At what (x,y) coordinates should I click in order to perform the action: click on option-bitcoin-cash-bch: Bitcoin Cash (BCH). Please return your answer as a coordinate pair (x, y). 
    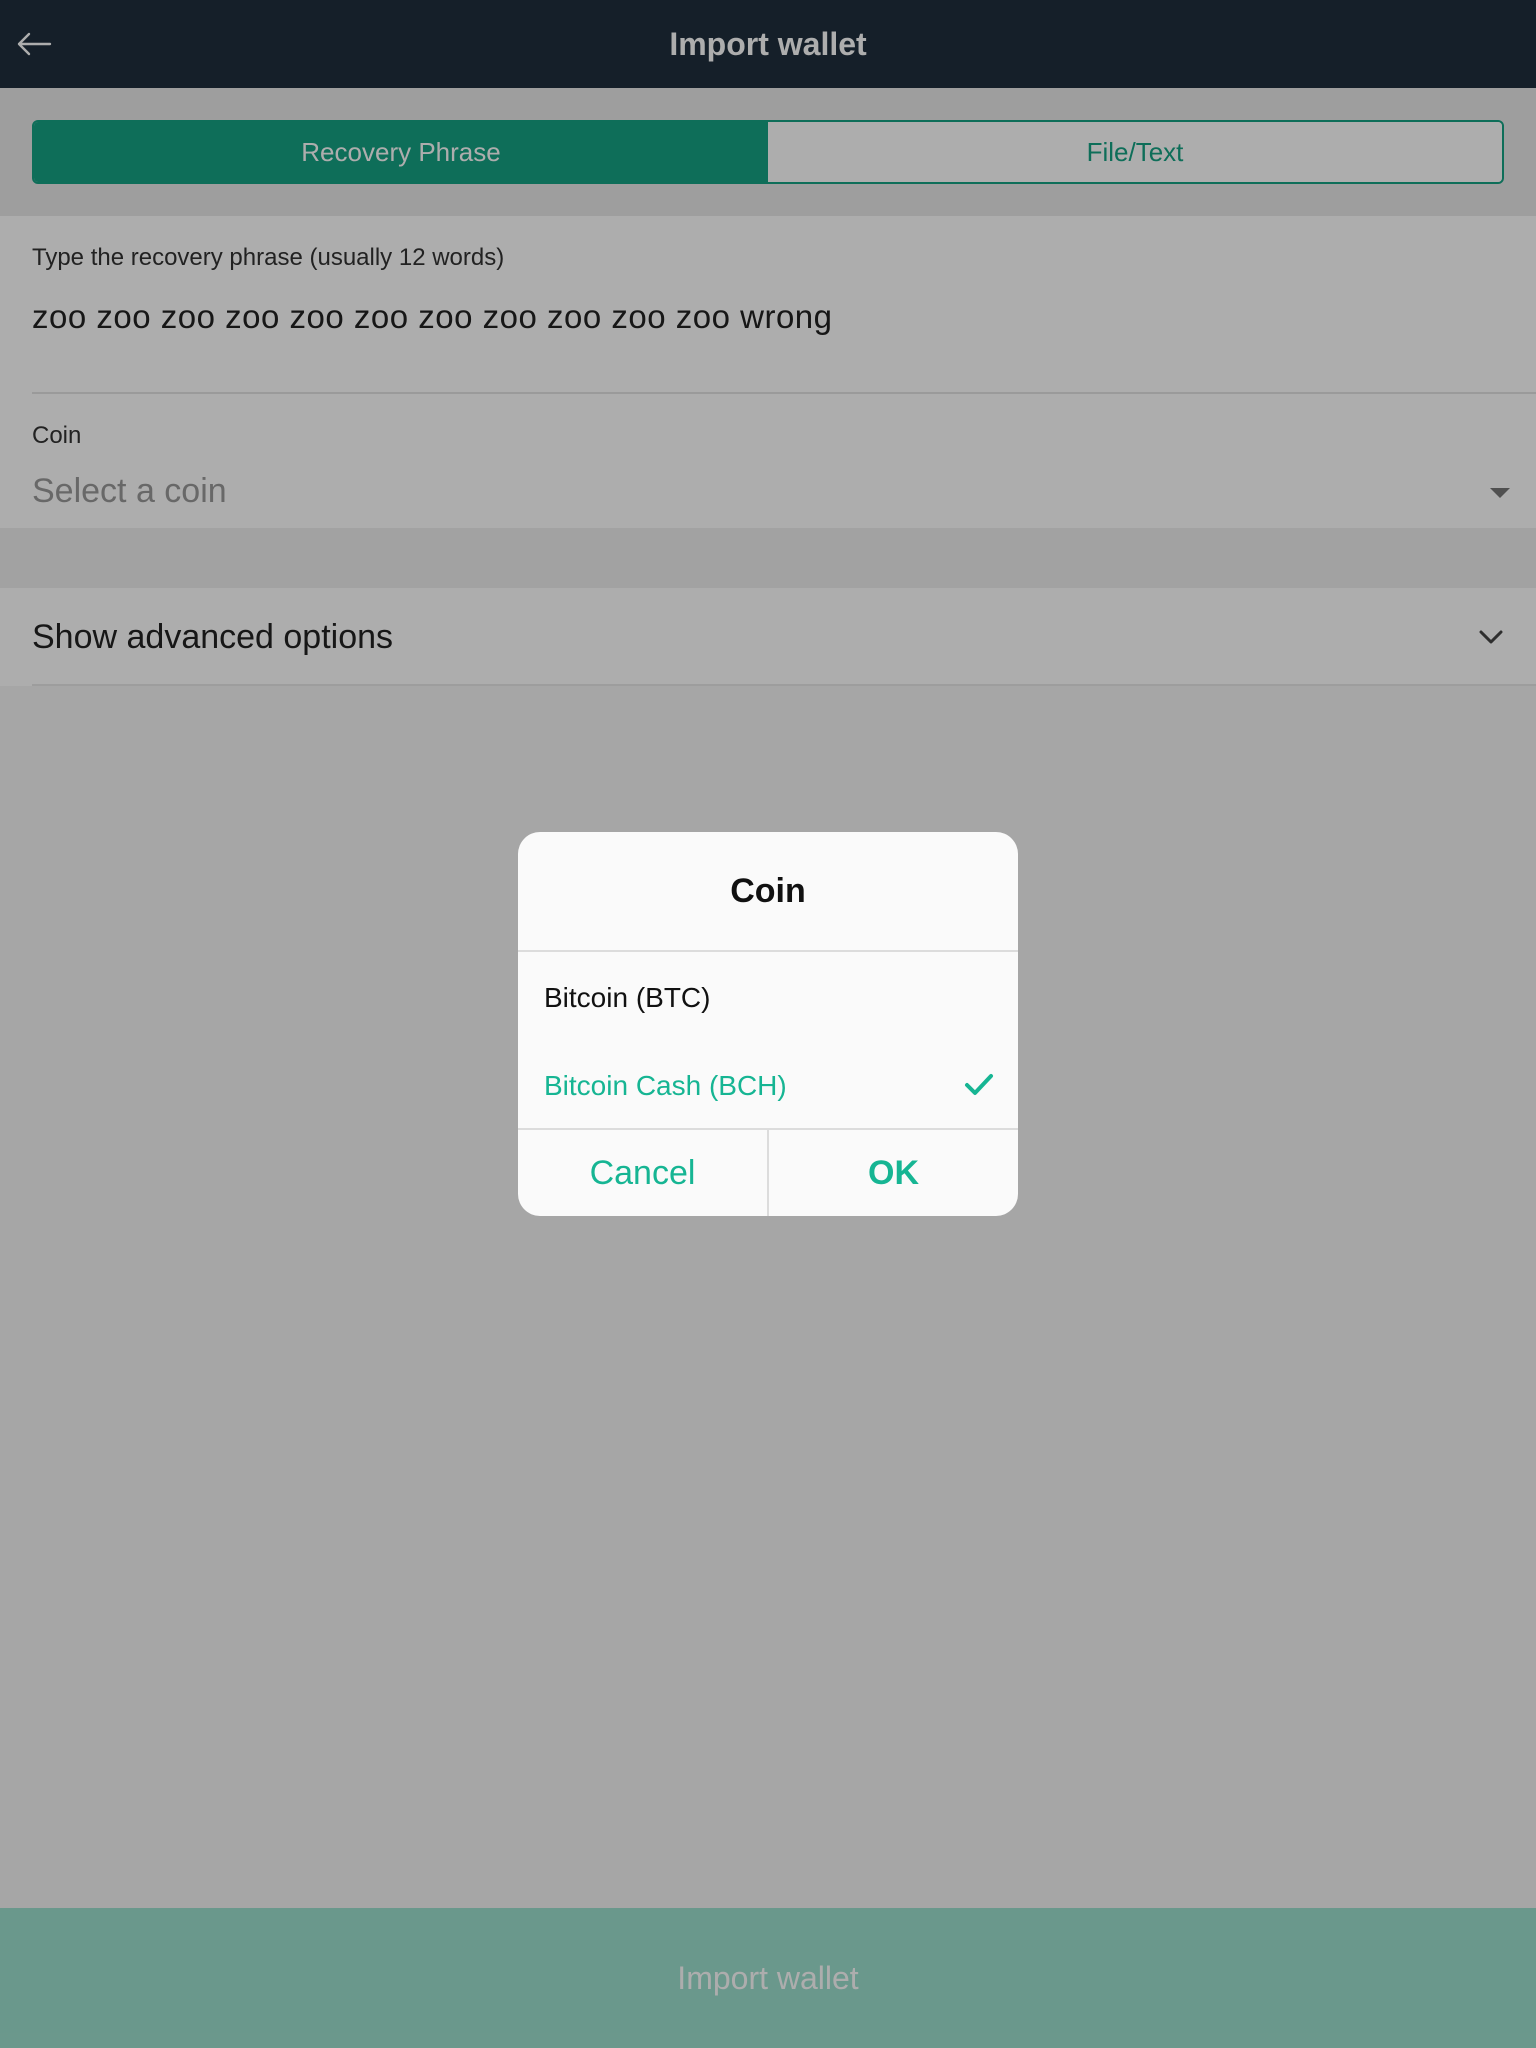
    Looking at the image, I should click on (768, 1086).